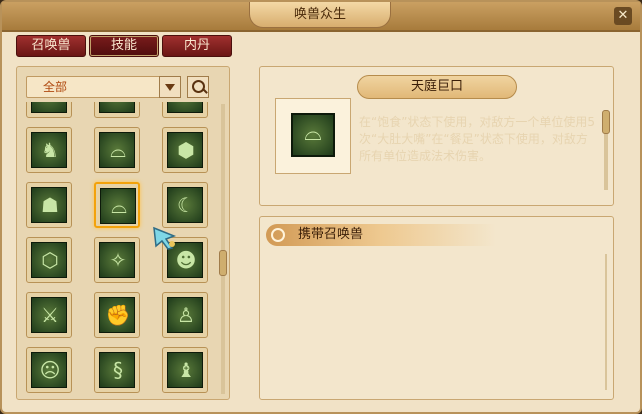 Image resolution: width=642 pixels, height=414 pixels. Describe the element at coordinates (278, 235) in the screenshot. I see `swirl-icon` at that location.